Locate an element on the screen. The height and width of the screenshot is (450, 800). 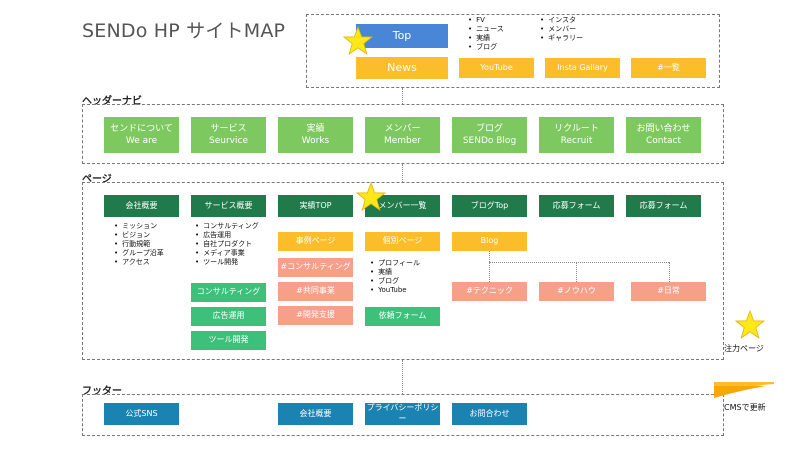
list-item: インスタ is located at coordinates (561, 20).